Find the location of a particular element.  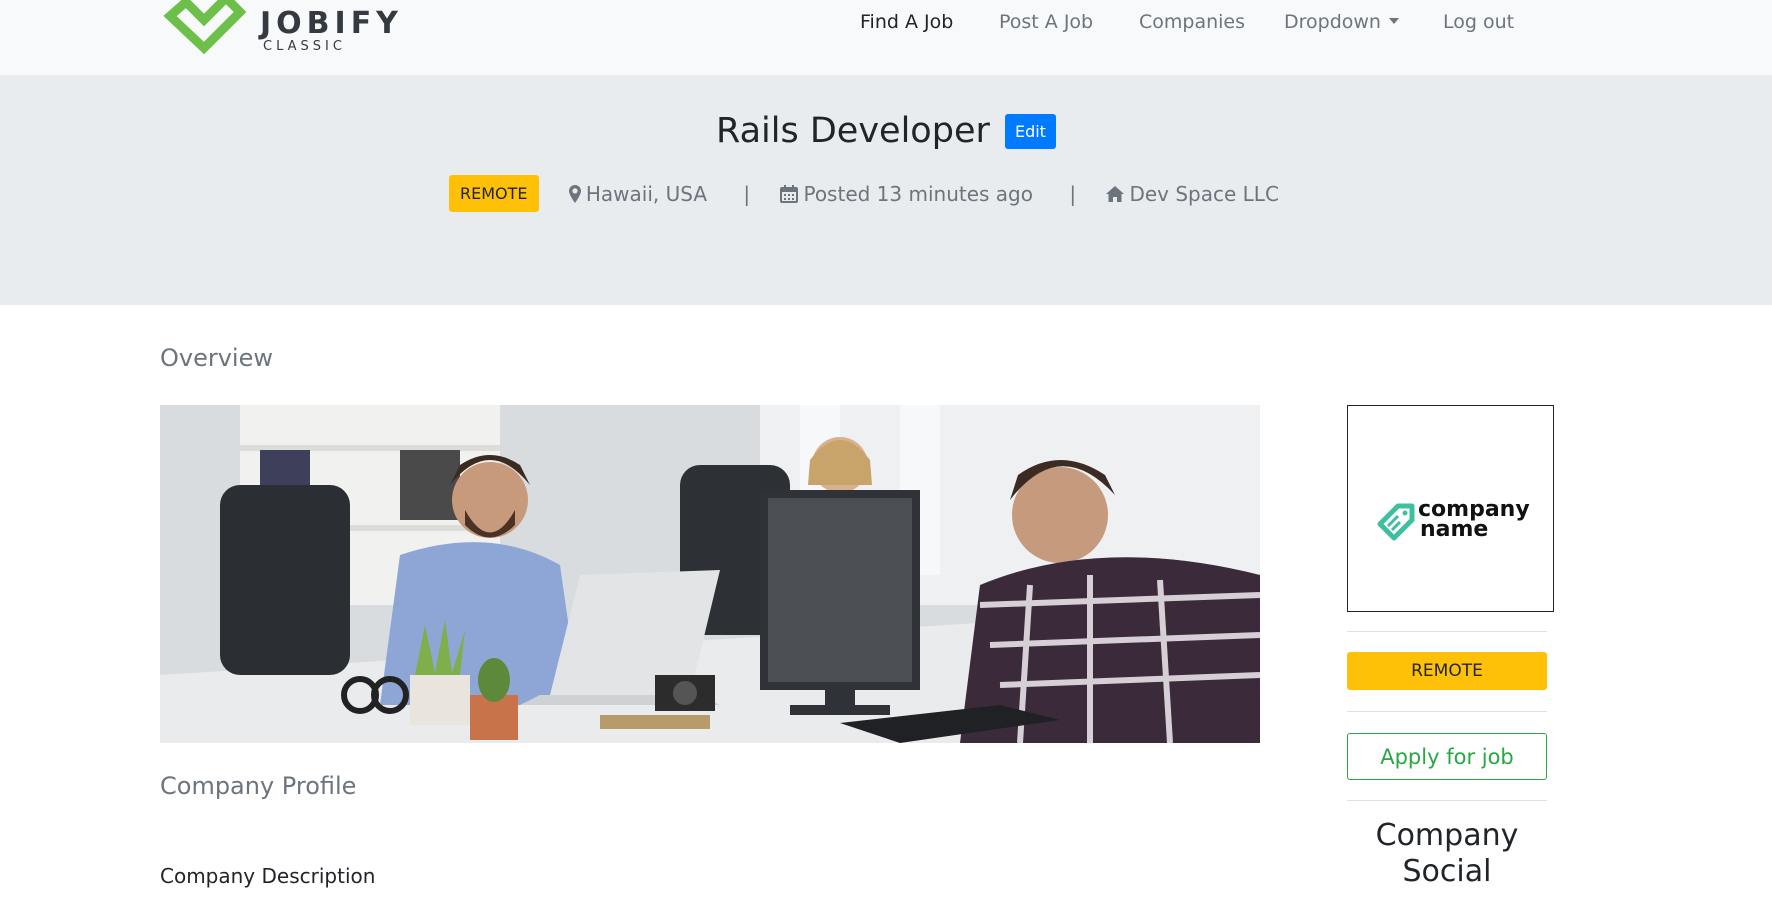

job-title-row: Rails Developer Edit is located at coordinates (886, 131).